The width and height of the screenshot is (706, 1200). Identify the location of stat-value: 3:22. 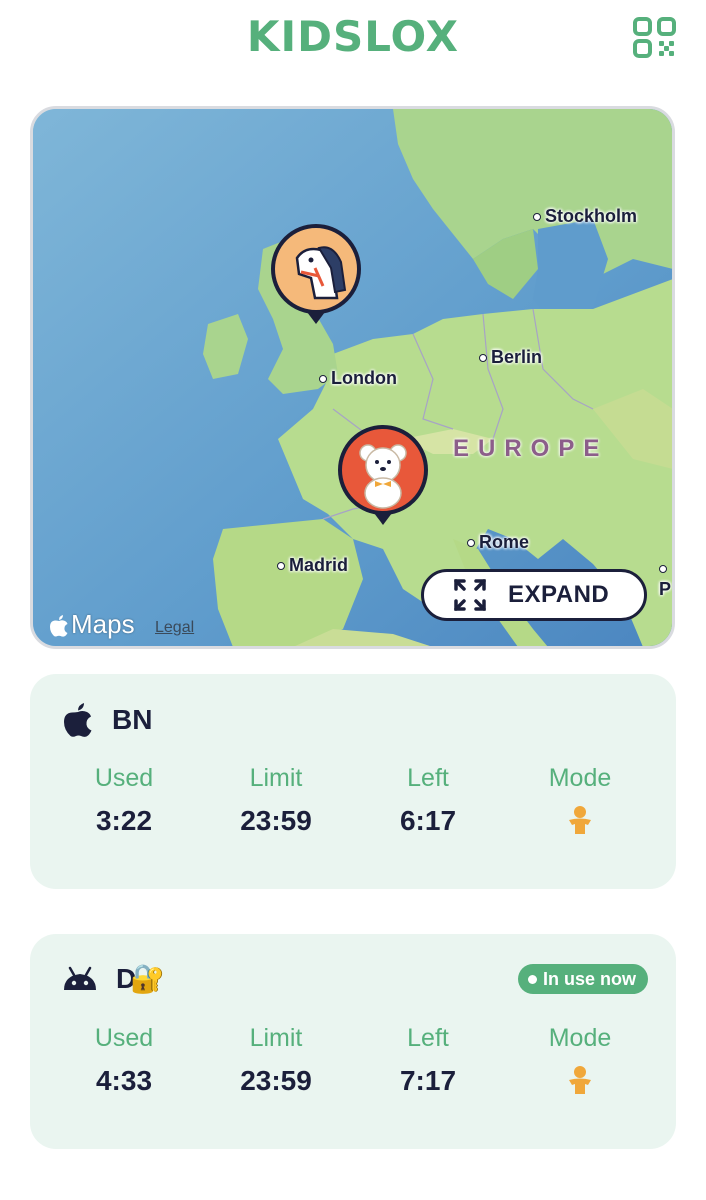
(124, 820).